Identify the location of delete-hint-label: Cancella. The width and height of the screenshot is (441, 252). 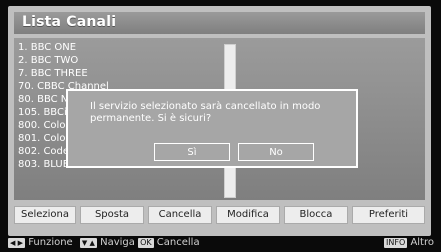
(178, 242).